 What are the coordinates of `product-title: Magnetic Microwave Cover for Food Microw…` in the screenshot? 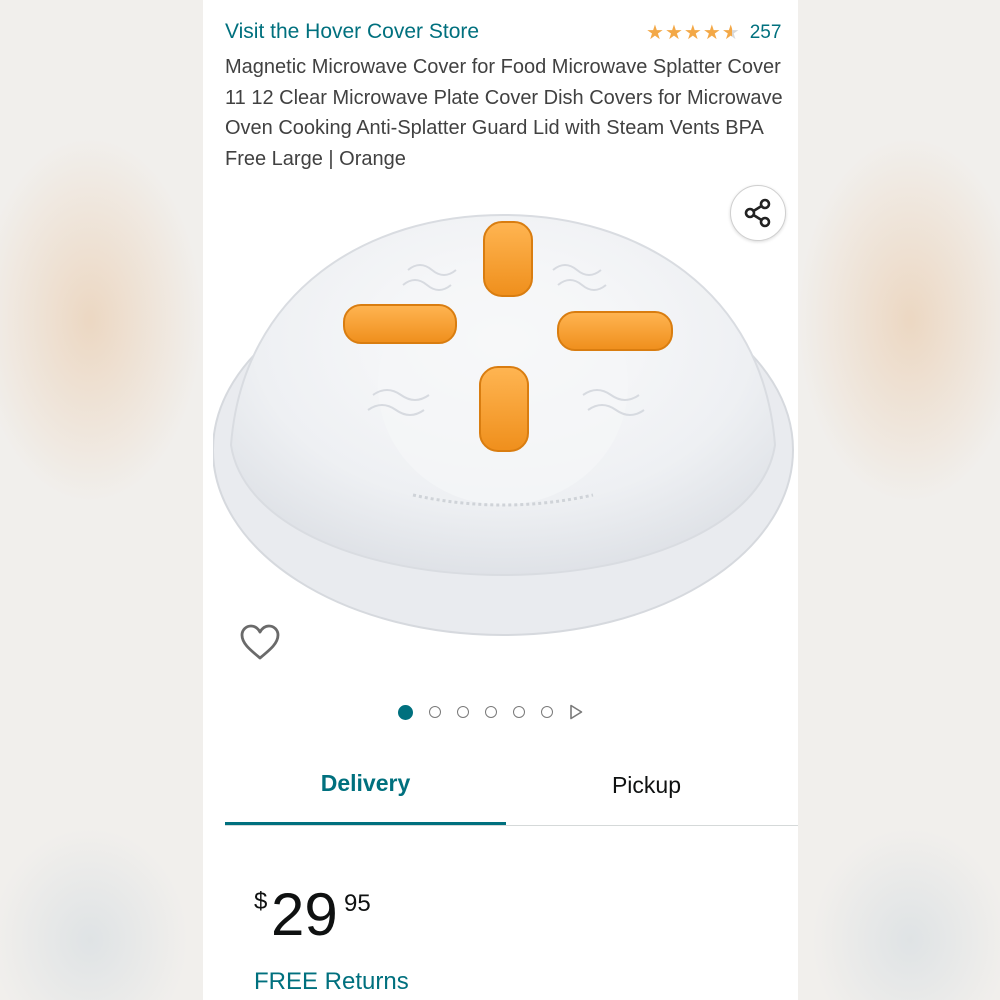 It's located at (504, 113).